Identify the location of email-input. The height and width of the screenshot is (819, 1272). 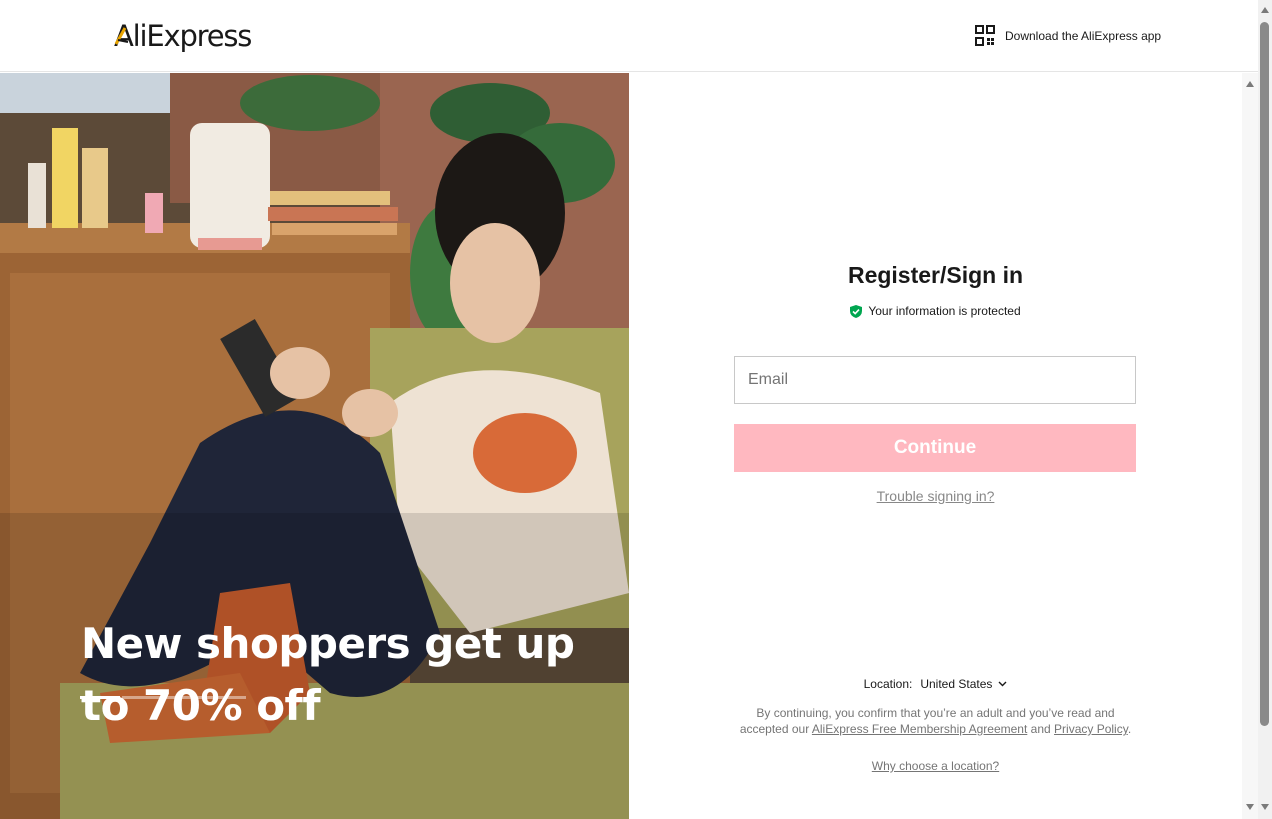
(935, 380).